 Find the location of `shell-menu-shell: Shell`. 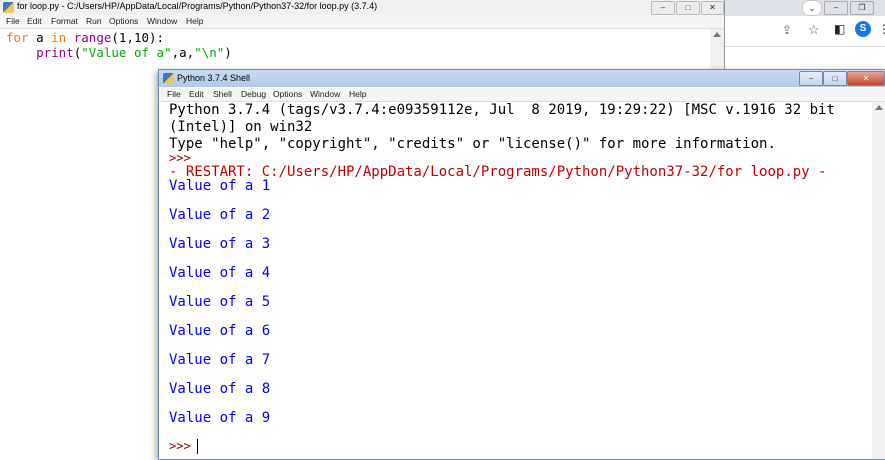

shell-menu-shell: Shell is located at coordinates (222, 94).